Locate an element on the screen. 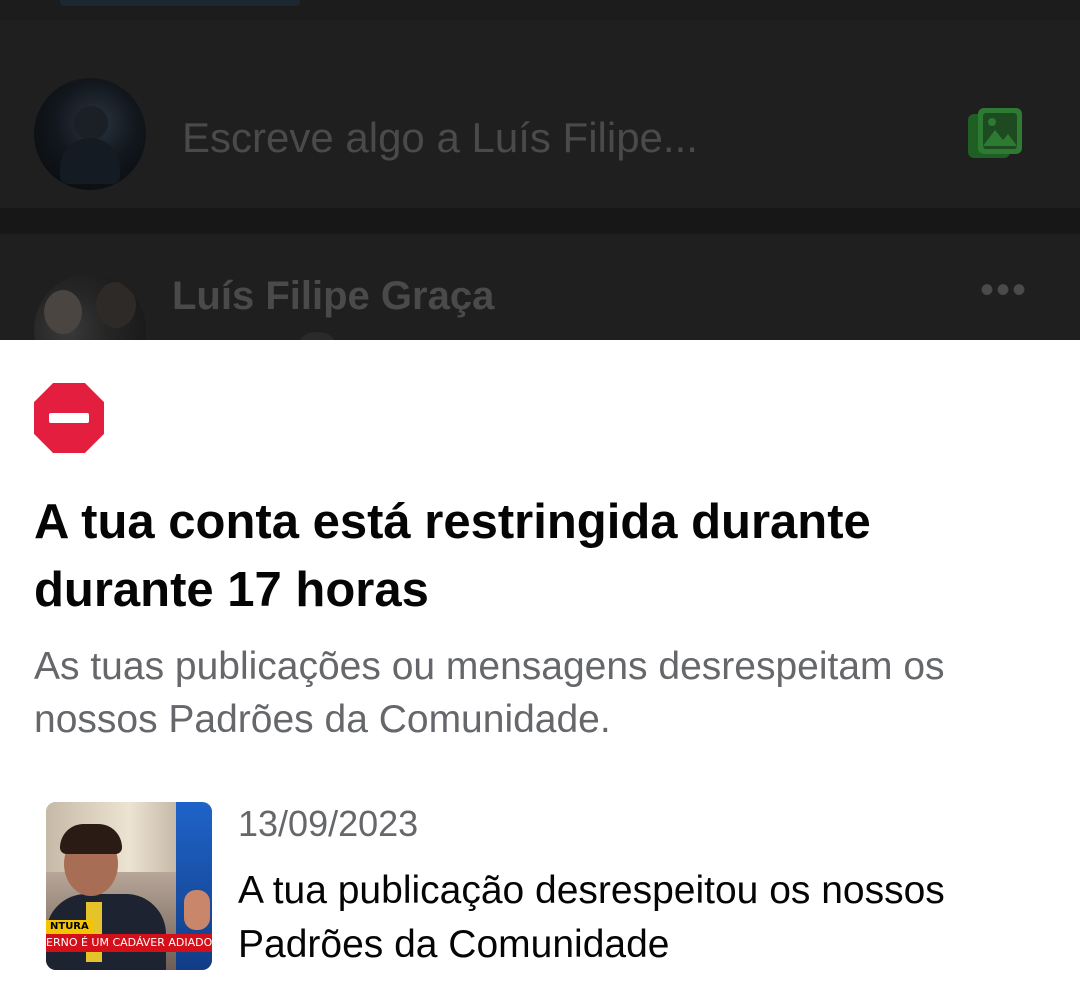  photo-gallery-icon is located at coordinates (995, 134).